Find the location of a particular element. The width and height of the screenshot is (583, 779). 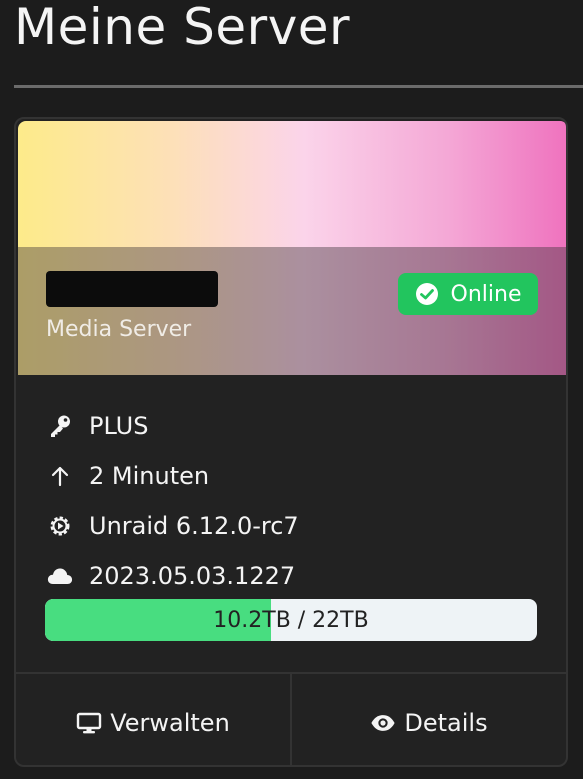

gear-icon is located at coordinates (60, 526).